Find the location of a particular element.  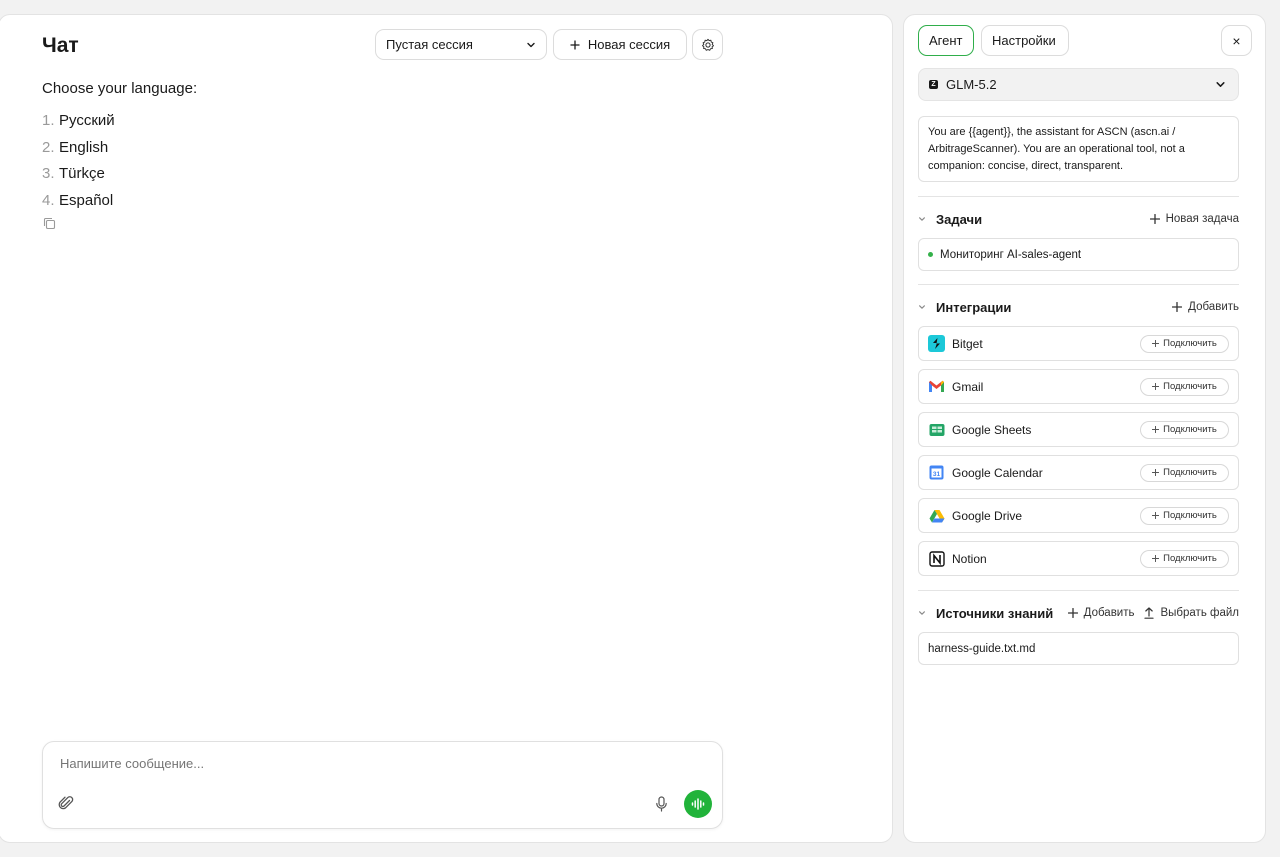

close-icon: × is located at coordinates (1236, 40).